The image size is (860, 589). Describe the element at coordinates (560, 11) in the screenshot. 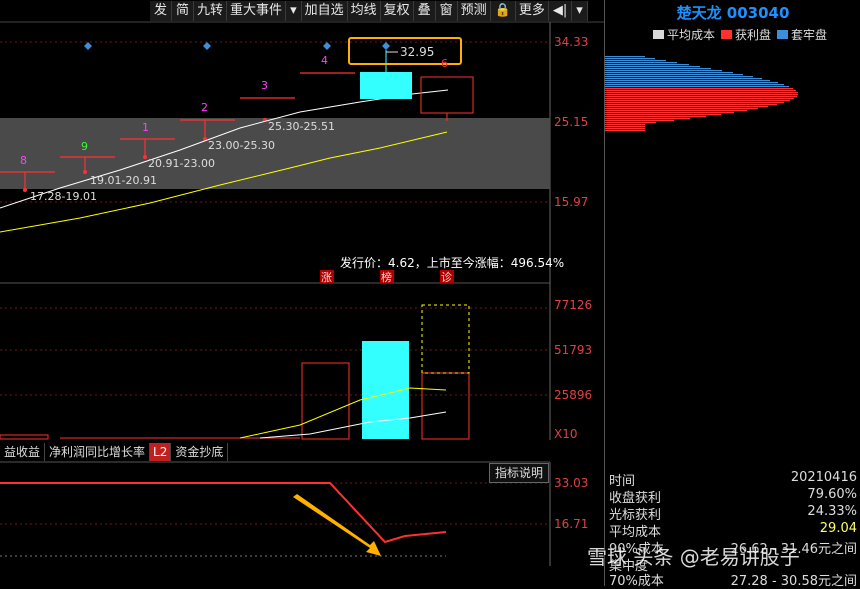

I see `collapse-panel-icon: ◀|` at that location.